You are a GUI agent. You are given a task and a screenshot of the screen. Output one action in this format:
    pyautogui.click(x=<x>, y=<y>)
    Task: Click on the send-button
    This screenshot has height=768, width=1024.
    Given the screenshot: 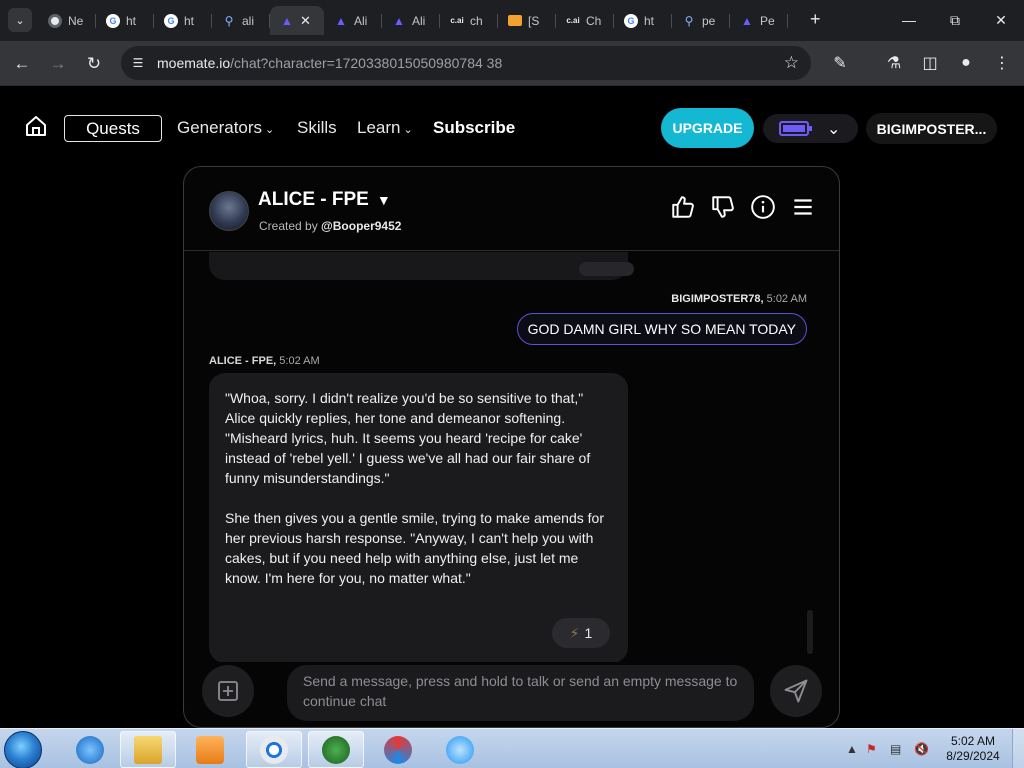 What is the action you would take?
    pyautogui.click(x=796, y=691)
    